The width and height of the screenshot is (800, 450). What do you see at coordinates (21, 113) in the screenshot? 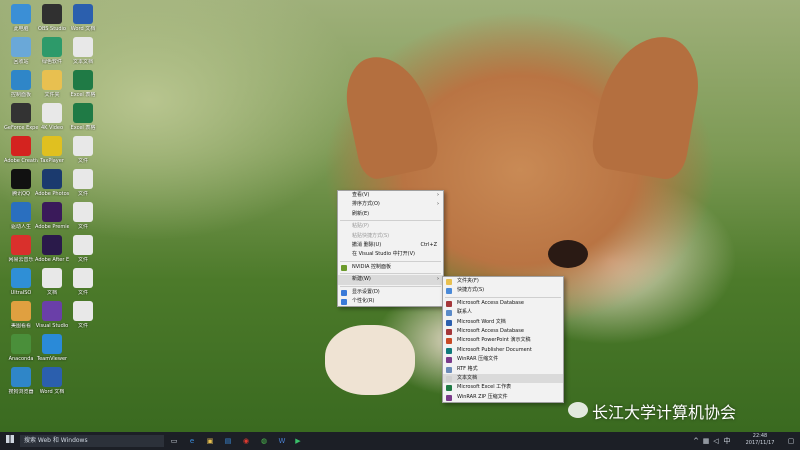
I see `geforce-icon` at bounding box center [21, 113].